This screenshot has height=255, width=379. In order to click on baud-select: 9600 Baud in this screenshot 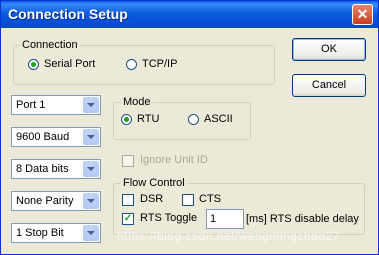, I will do `click(56, 137)`.